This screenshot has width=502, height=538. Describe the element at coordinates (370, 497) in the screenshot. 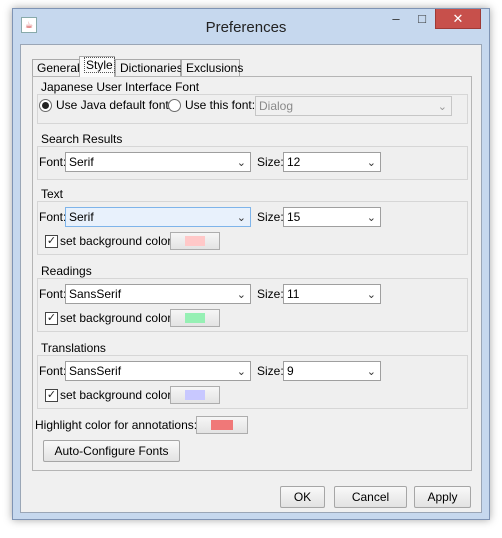

I see `cancel-button: Cancel` at that location.